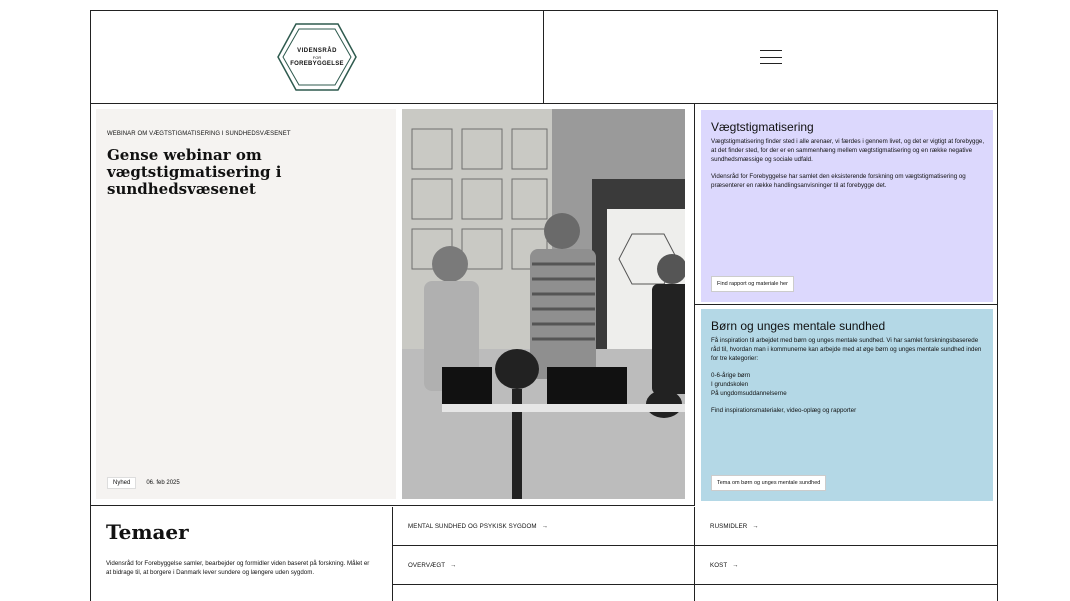 Image resolution: width=1070 pixels, height=601 pixels. I want to click on logo-line-2: FOR, so click(317, 57).